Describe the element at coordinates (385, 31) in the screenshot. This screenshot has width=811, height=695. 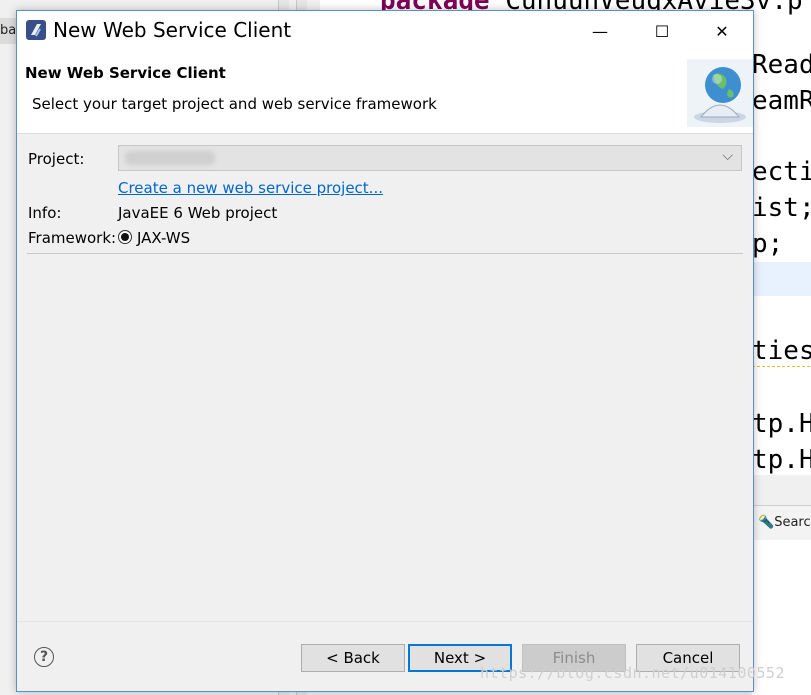
I see `title-bar: New Web Service Client — ☐ ✕` at that location.